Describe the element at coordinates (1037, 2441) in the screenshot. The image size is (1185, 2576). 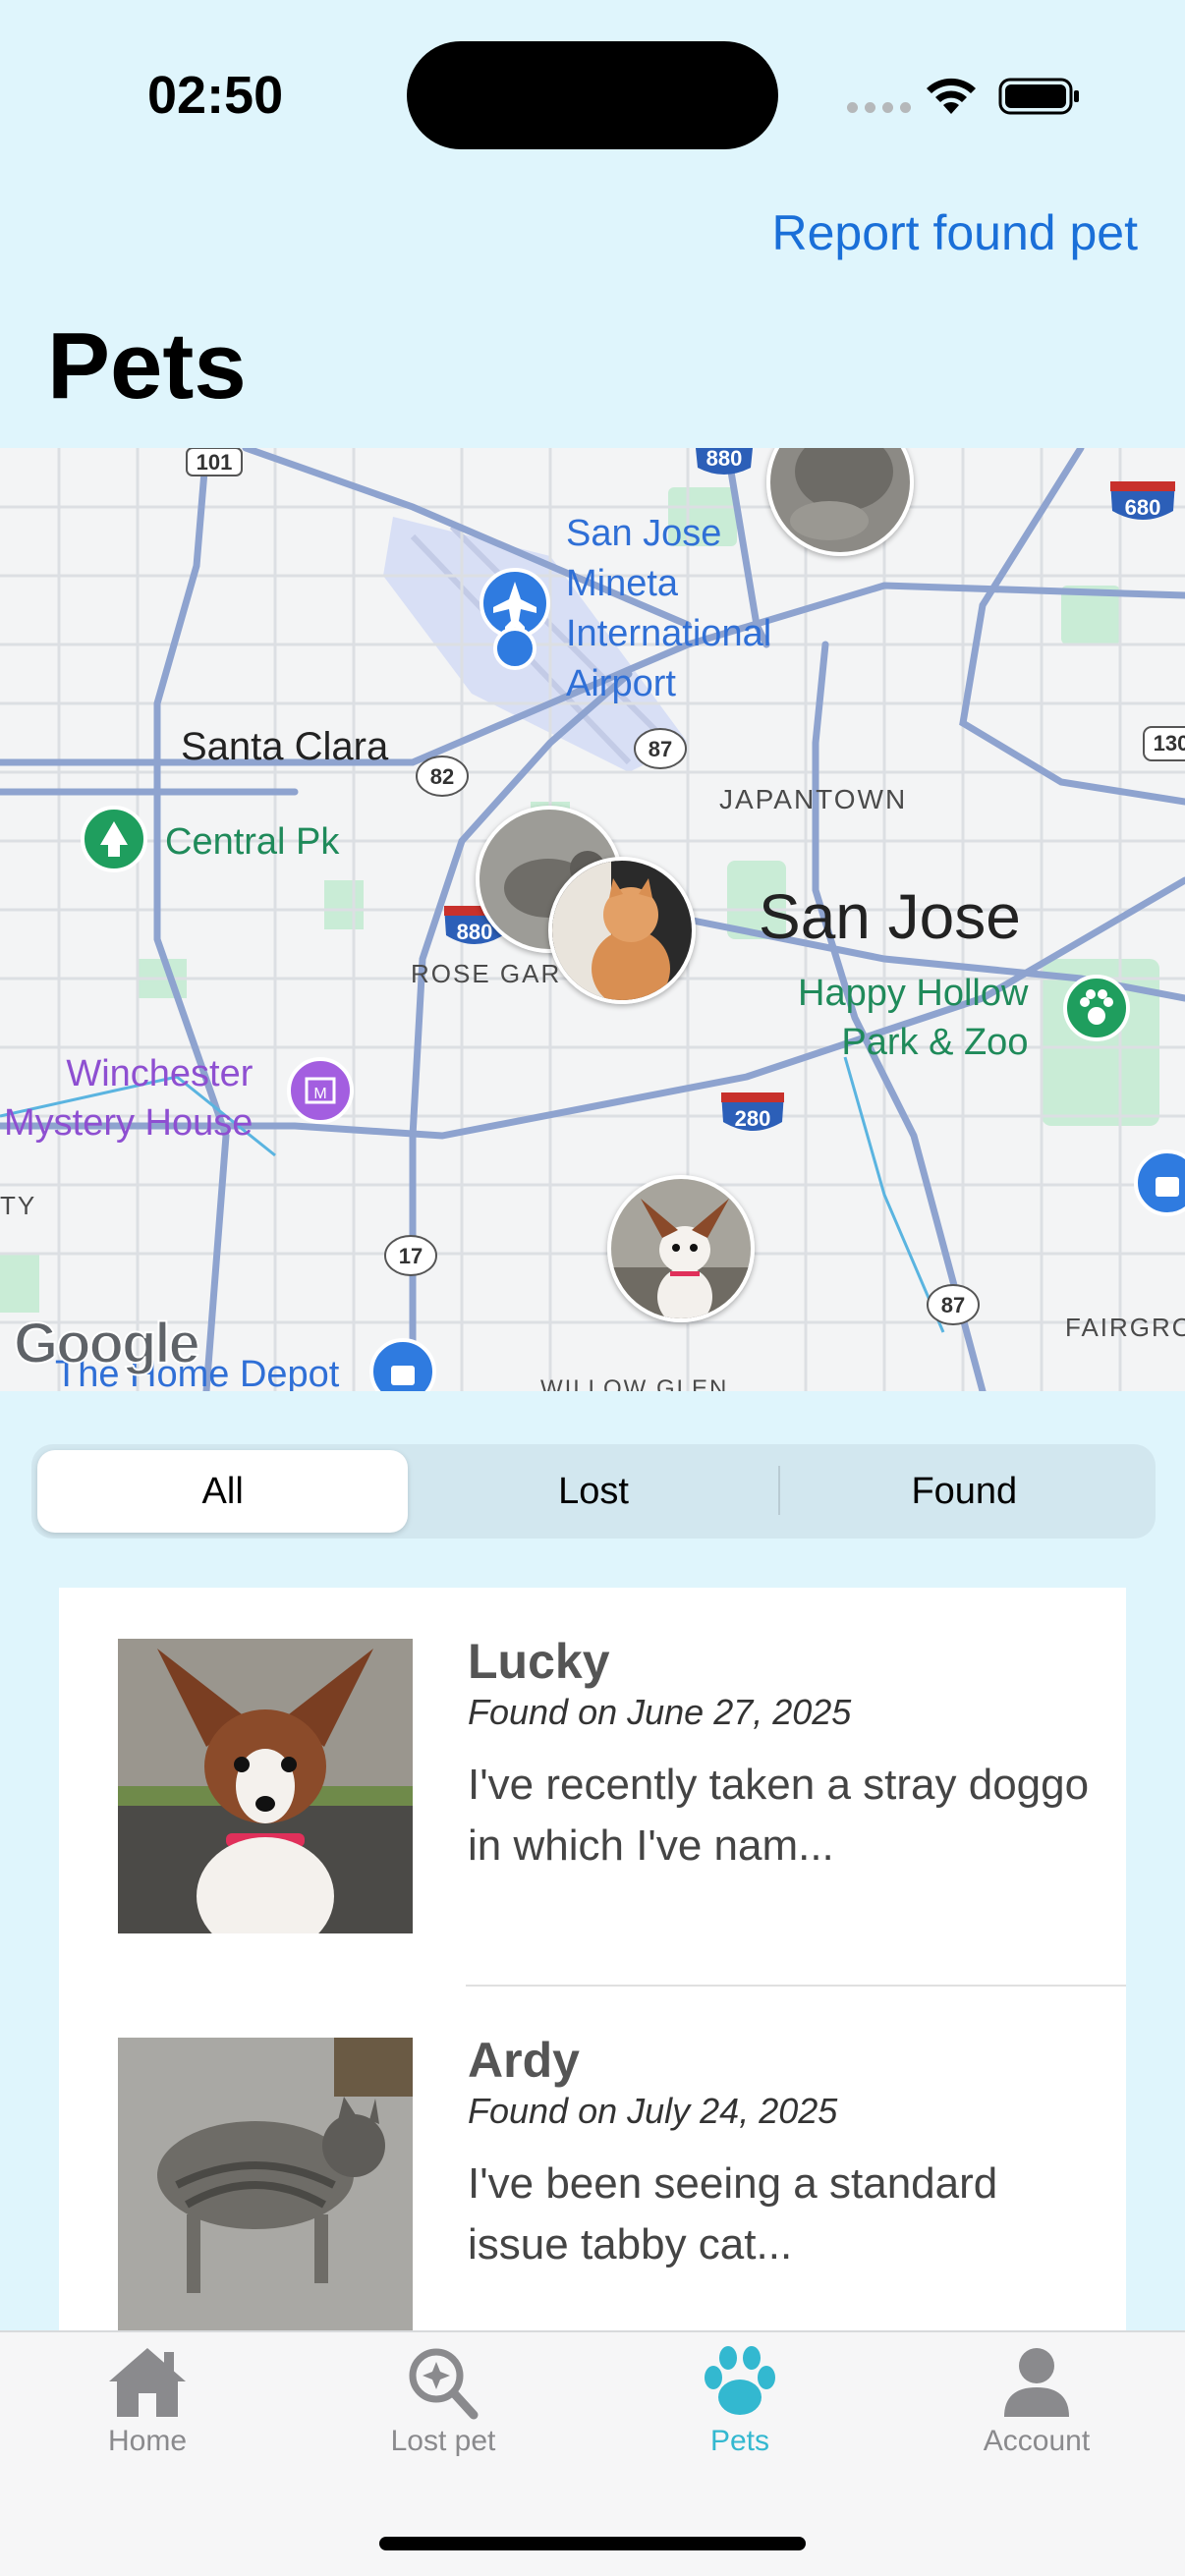
I see `tab-label: Account` at that location.